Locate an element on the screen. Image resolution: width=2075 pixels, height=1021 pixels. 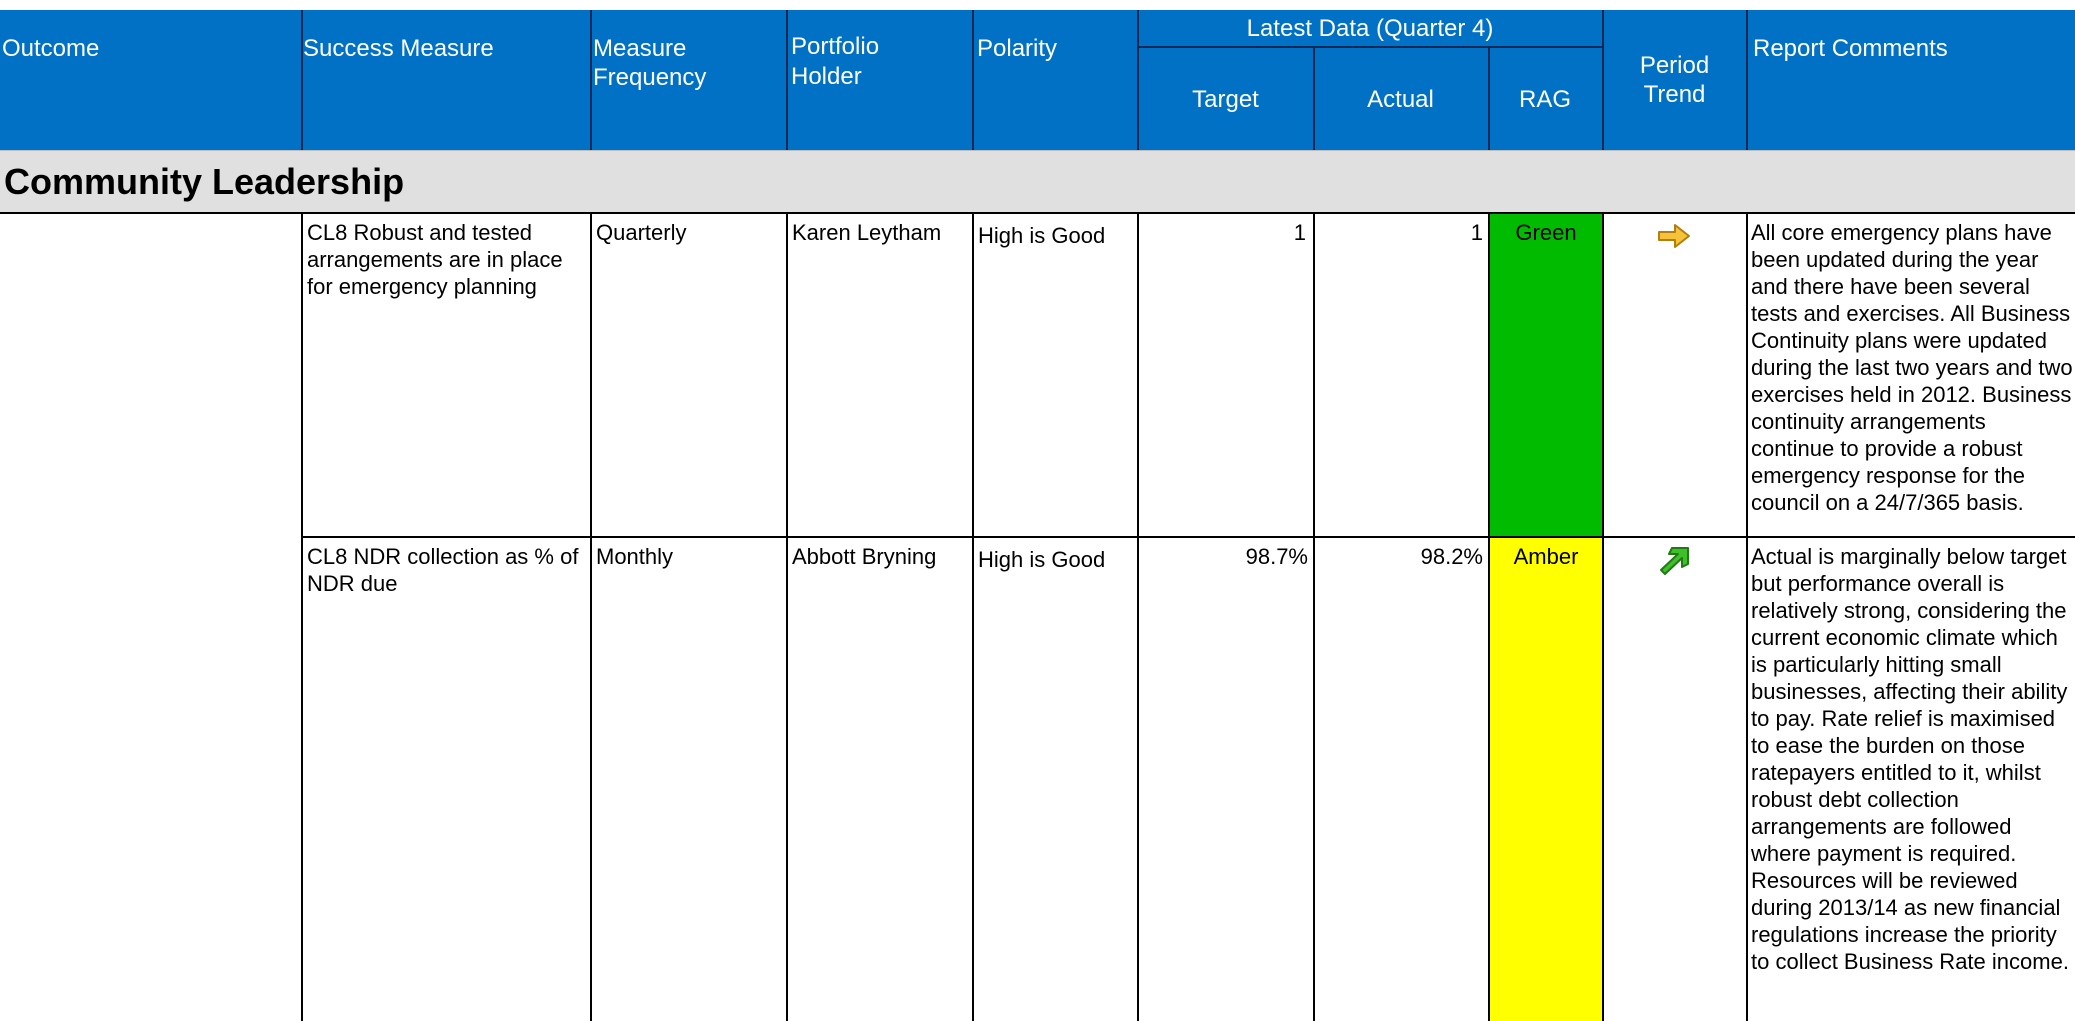
header-polarity: Polarity is located at coordinates (1055, 80).